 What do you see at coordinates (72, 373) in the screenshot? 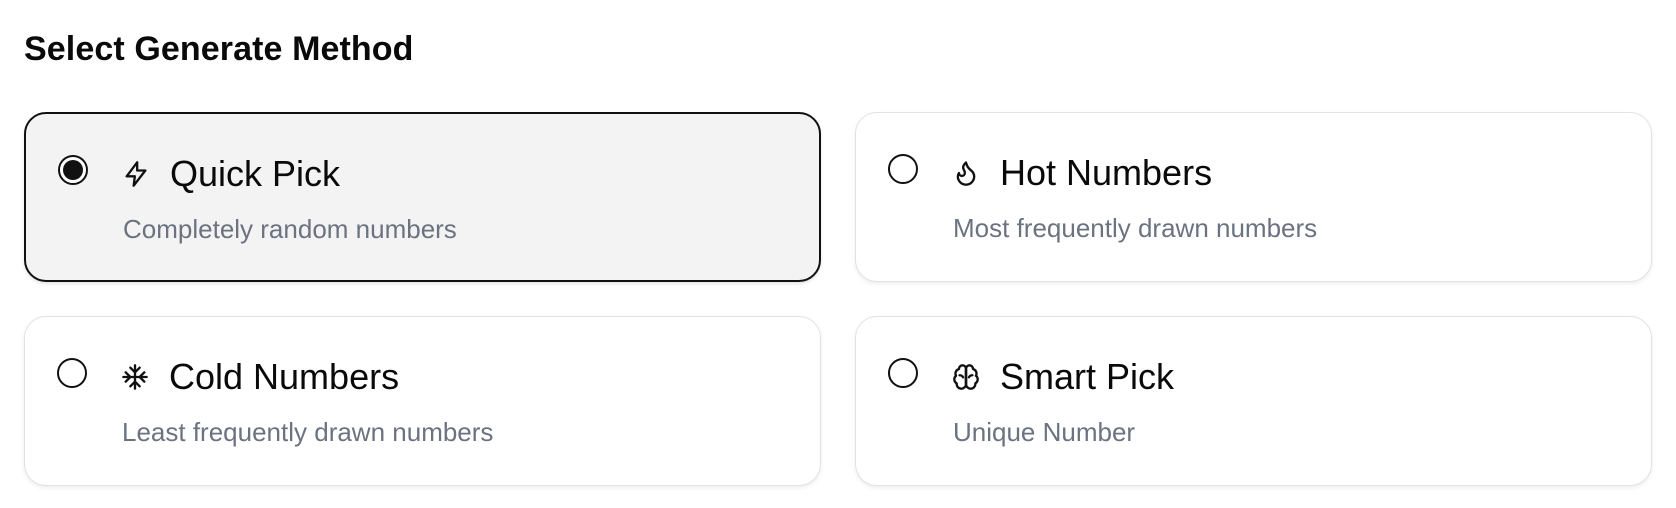
I see `radio-cold-numbers` at bounding box center [72, 373].